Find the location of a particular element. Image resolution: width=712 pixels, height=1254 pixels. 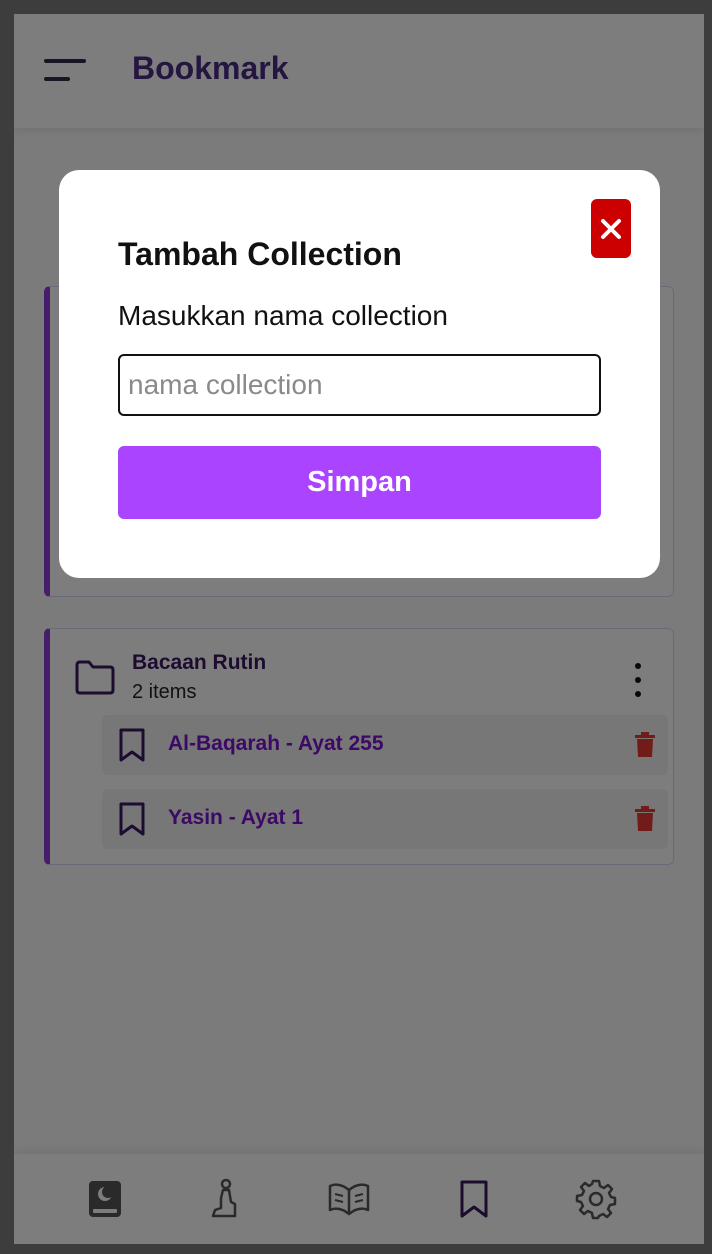

collection-name-label: Masukkan nama collection is located at coordinates (283, 315).